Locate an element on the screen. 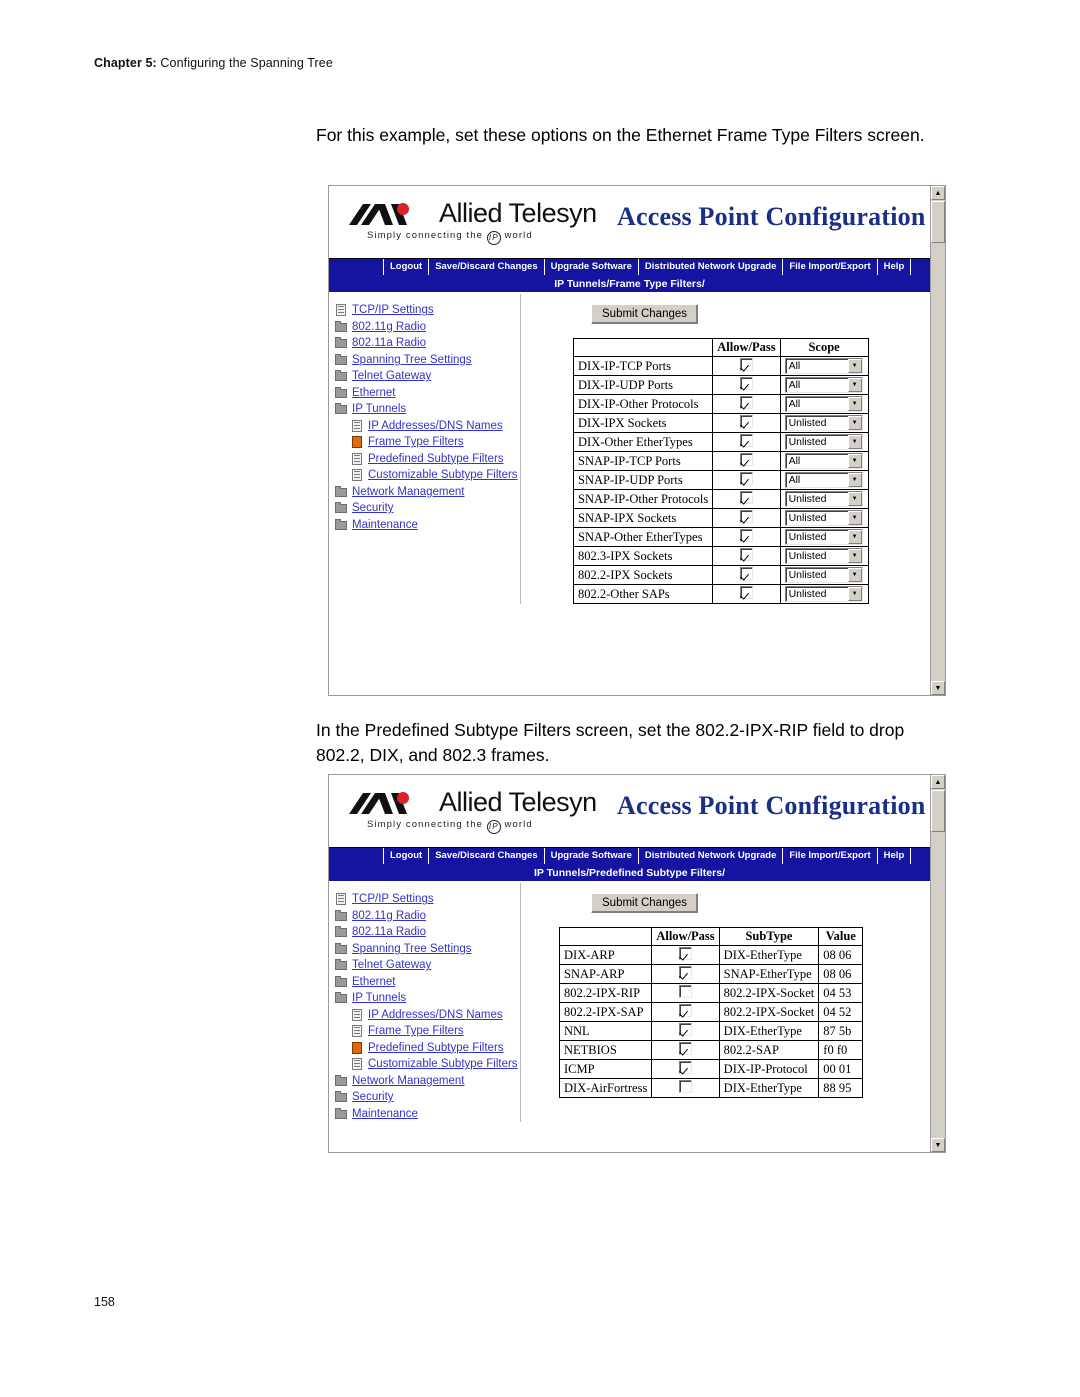 The image size is (1080, 1397). sidebar-label-2-1: 802.11g Radio is located at coordinates (389, 916).